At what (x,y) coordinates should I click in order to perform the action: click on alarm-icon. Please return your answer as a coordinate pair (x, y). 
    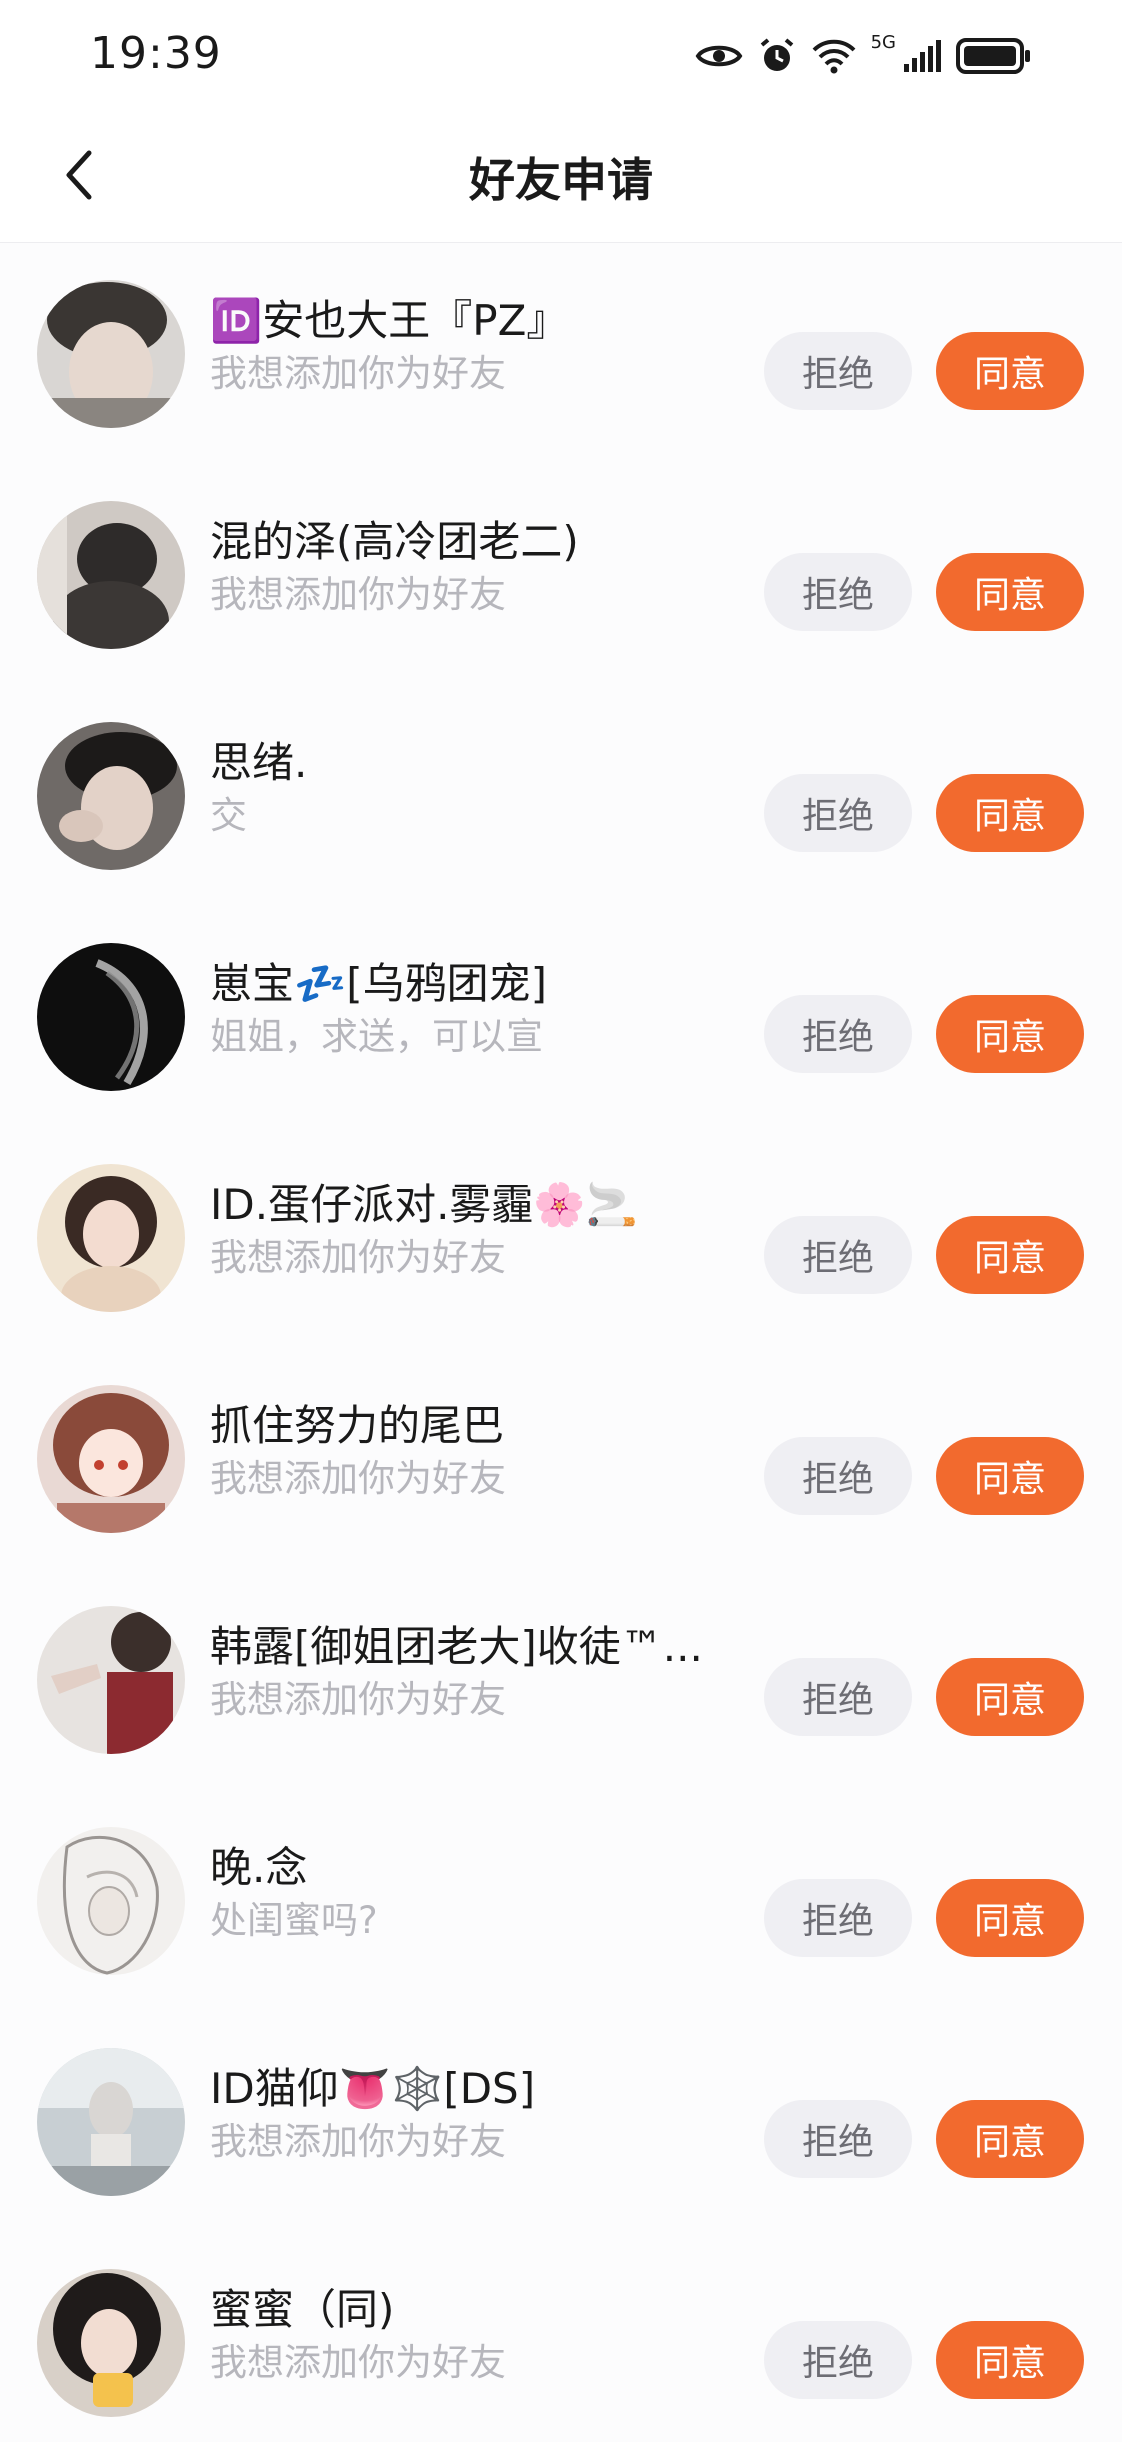
    Looking at the image, I should click on (777, 56).